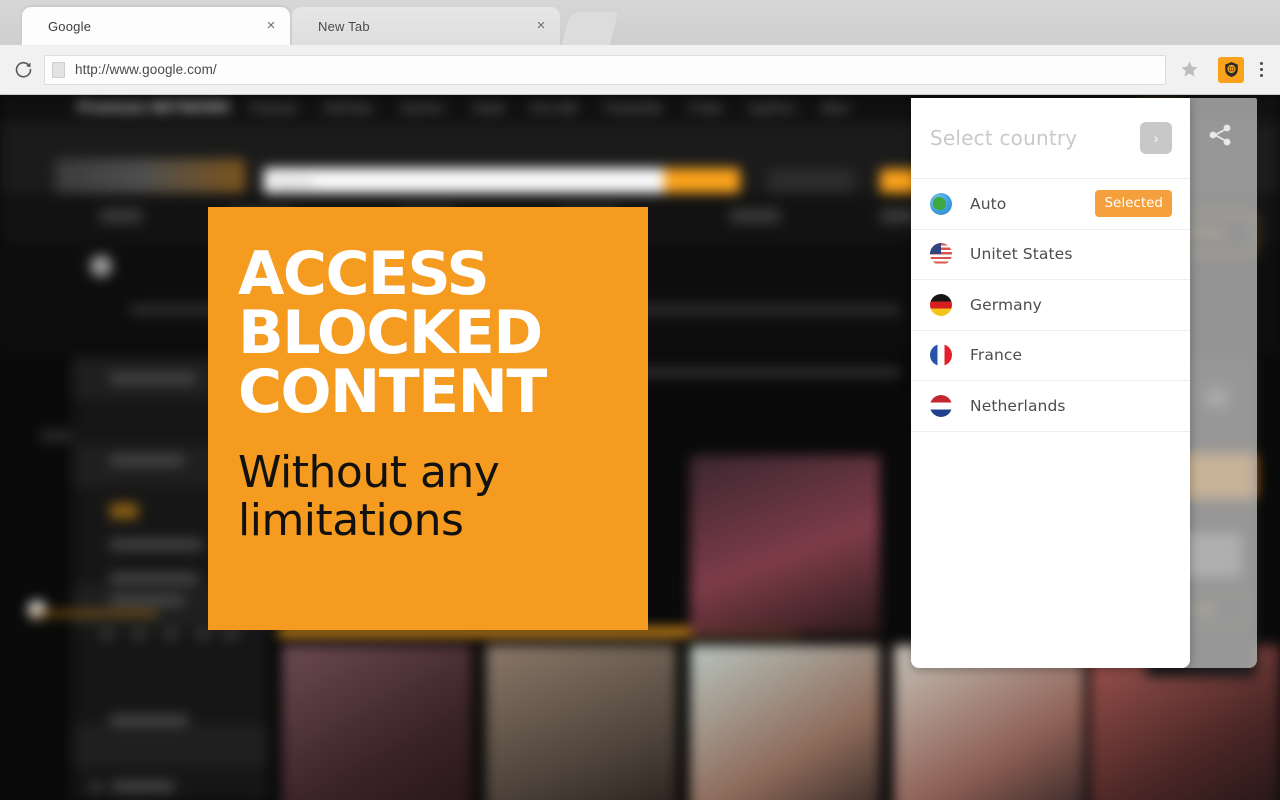 This screenshot has height=800, width=1280. What do you see at coordinates (941, 203) in the screenshot?
I see `globe-flag-icon` at bounding box center [941, 203].